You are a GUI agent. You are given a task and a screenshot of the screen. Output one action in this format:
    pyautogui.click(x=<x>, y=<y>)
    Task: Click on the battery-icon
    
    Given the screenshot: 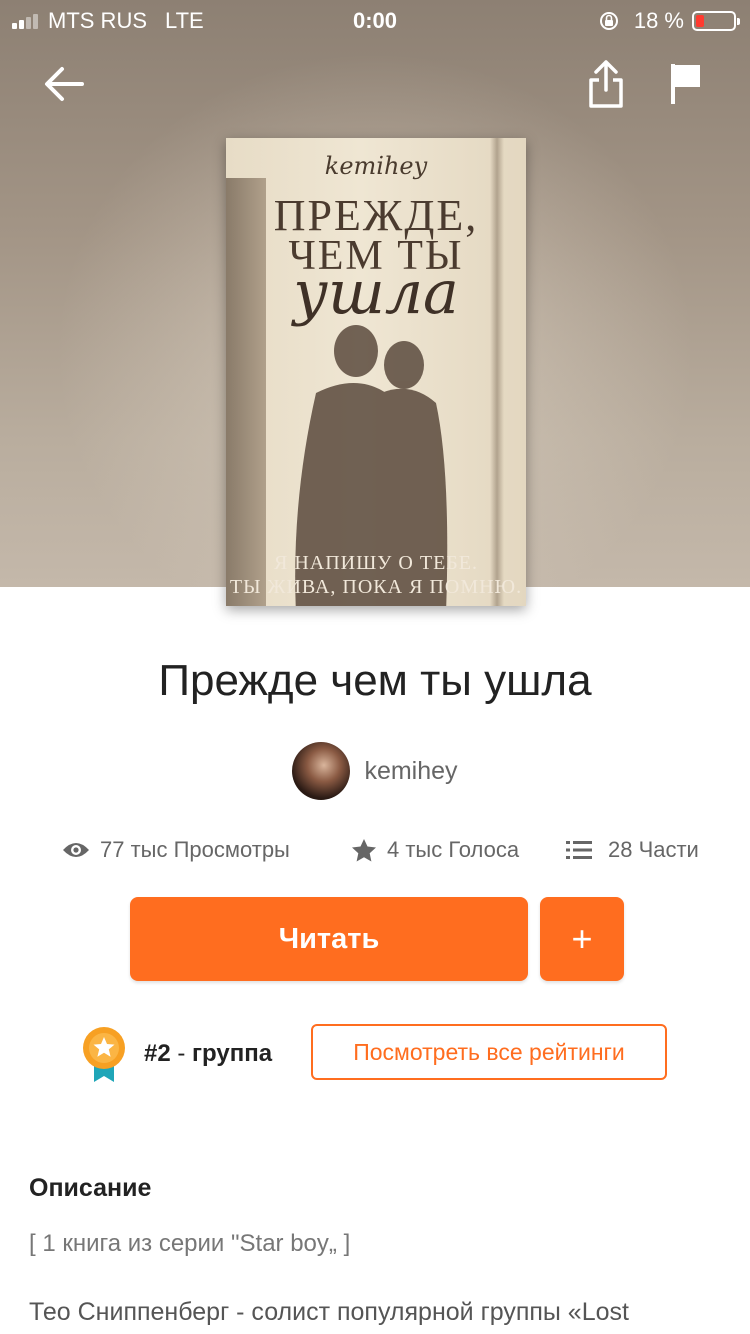 What is the action you would take?
    pyautogui.click(x=716, y=21)
    